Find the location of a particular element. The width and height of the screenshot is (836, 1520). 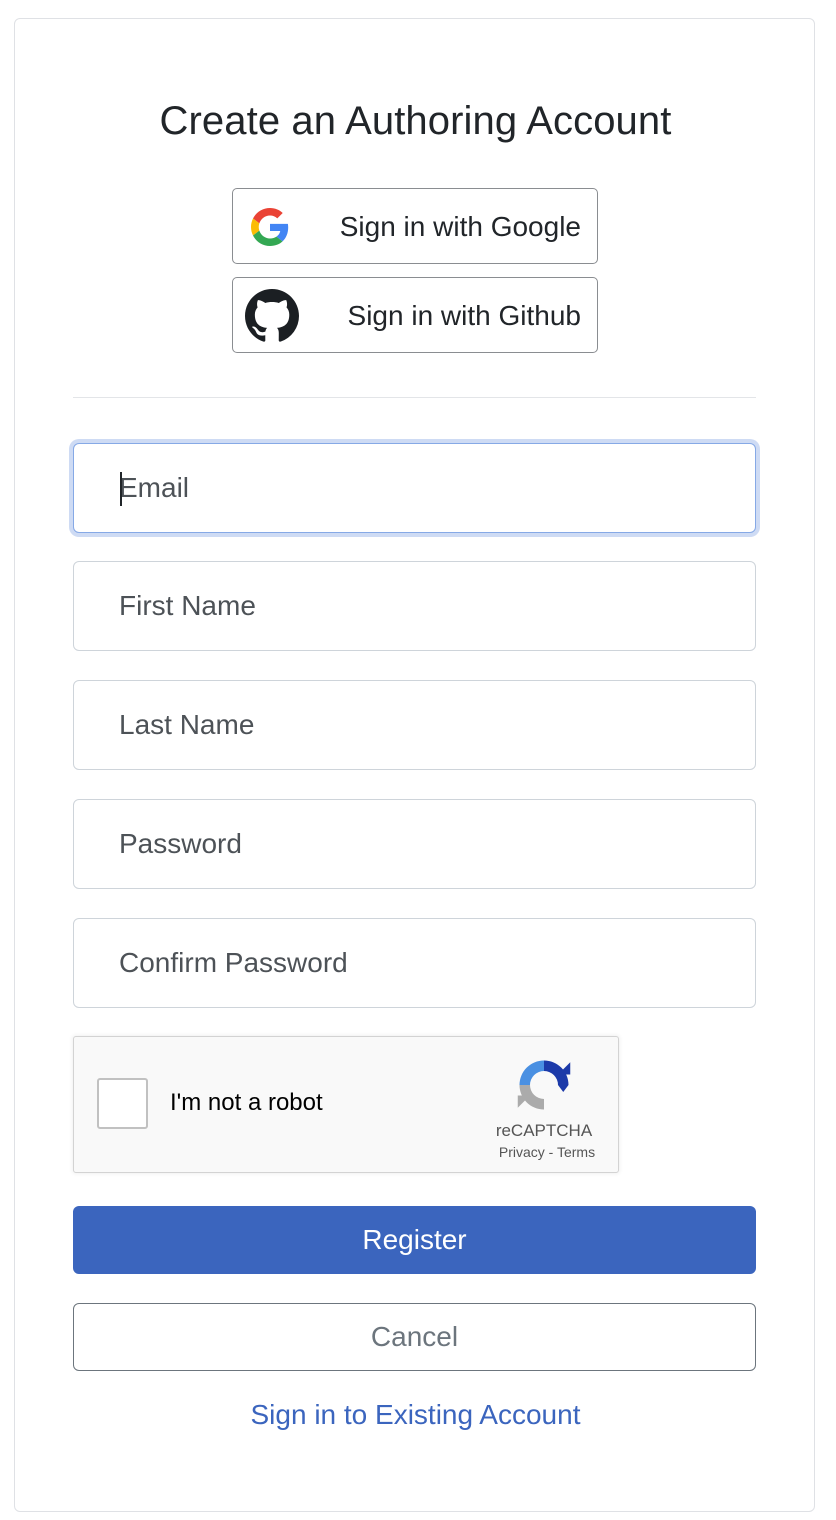

confirm-password-input is located at coordinates (414, 963).